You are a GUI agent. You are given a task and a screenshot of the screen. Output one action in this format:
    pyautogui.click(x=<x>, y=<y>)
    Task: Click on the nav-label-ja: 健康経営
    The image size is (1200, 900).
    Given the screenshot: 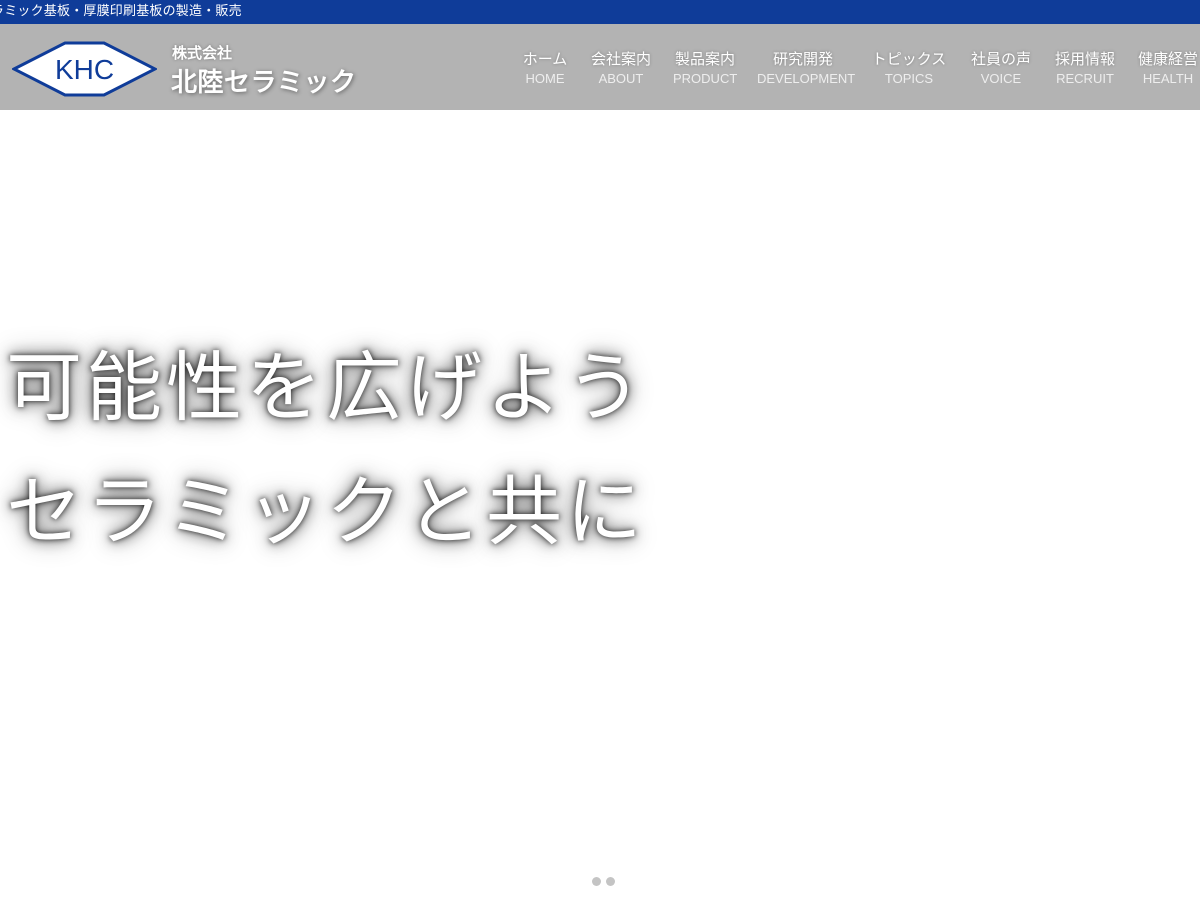 What is the action you would take?
    pyautogui.click(x=1167, y=59)
    